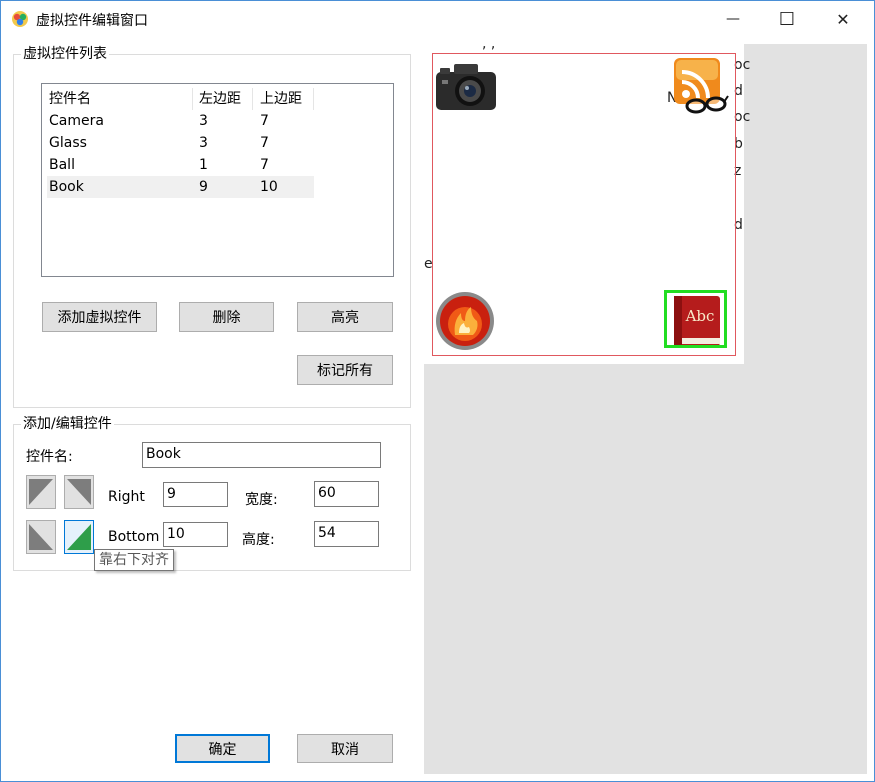 The width and height of the screenshot is (875, 782). I want to click on minimize-button: —, so click(733, 19).